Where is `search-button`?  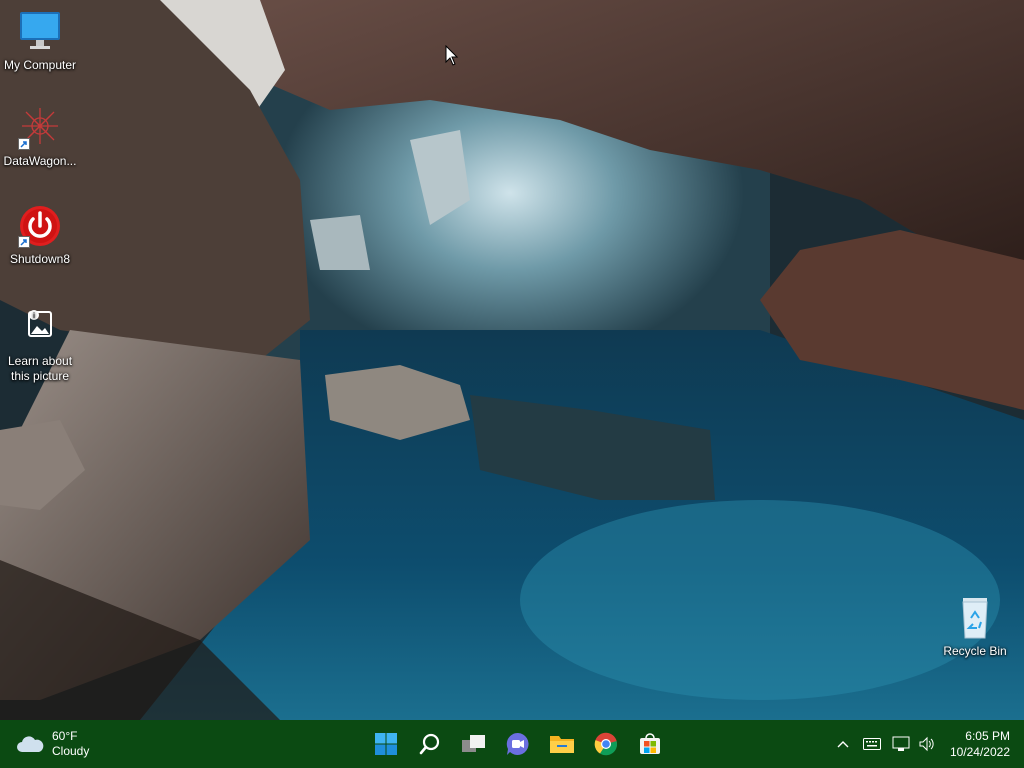
search-button is located at coordinates (430, 744).